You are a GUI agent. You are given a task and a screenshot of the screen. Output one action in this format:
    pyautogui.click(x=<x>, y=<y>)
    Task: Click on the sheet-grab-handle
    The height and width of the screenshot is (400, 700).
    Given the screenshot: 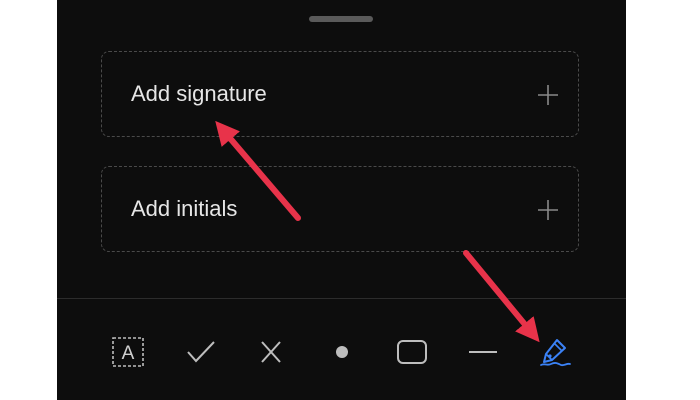 What is the action you would take?
    pyautogui.click(x=341, y=19)
    